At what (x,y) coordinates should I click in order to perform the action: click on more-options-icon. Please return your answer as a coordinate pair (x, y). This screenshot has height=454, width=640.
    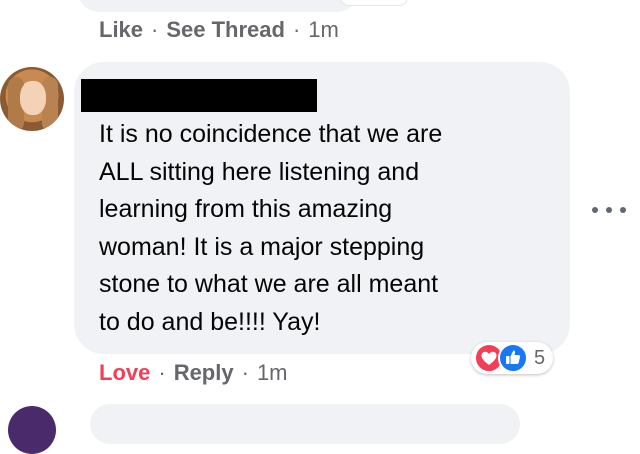
    Looking at the image, I should click on (609, 210).